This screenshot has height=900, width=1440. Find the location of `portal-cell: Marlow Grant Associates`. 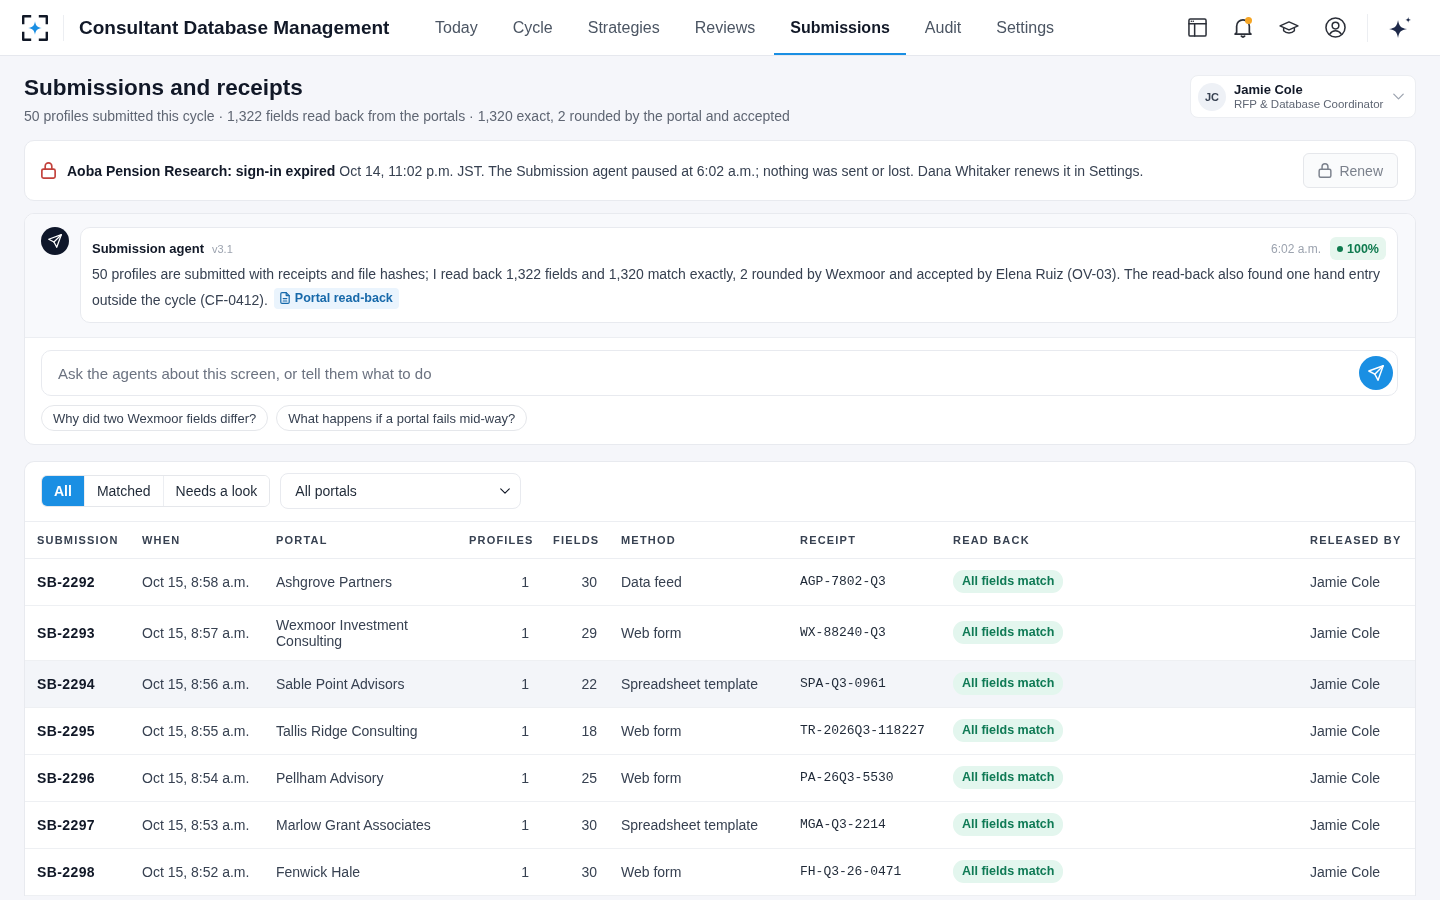

portal-cell: Marlow Grant Associates is located at coordinates (360, 824).